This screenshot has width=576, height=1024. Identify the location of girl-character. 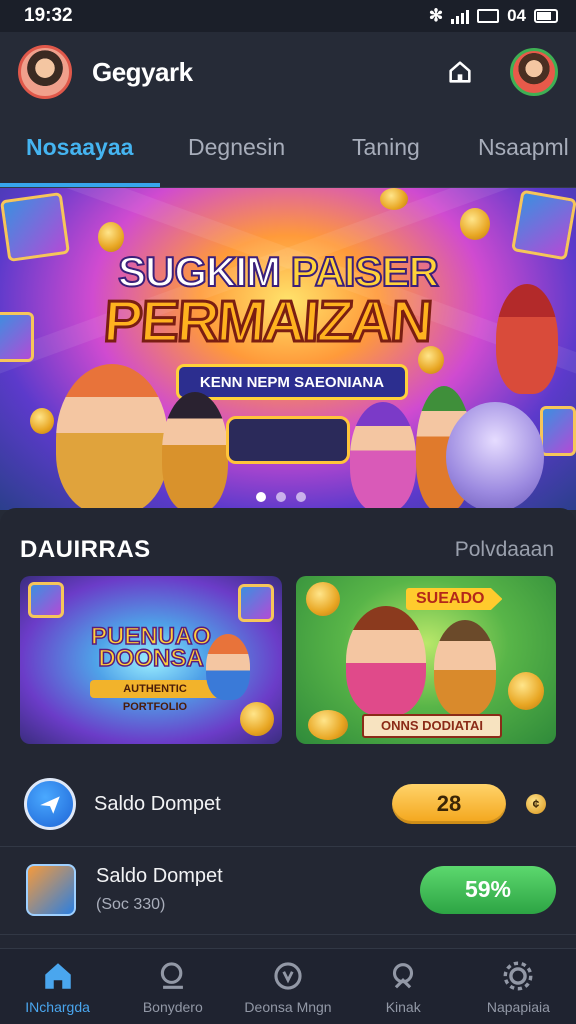
(195, 451).